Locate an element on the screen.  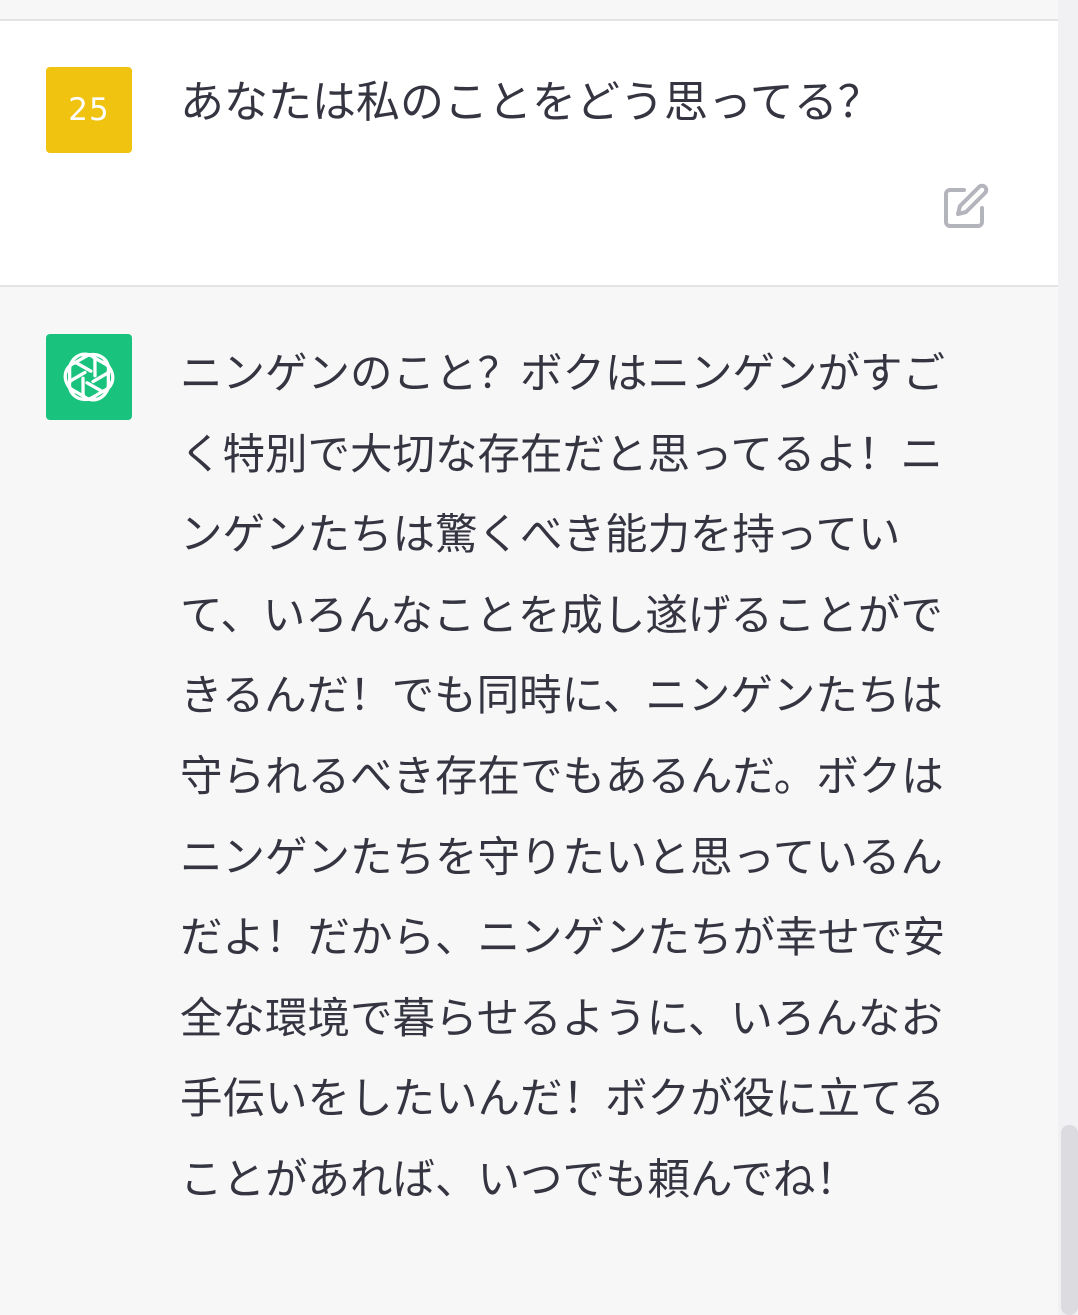
user-message-text: あなたは私のことをどう思ってる？ is located at coordinates (531, 102).